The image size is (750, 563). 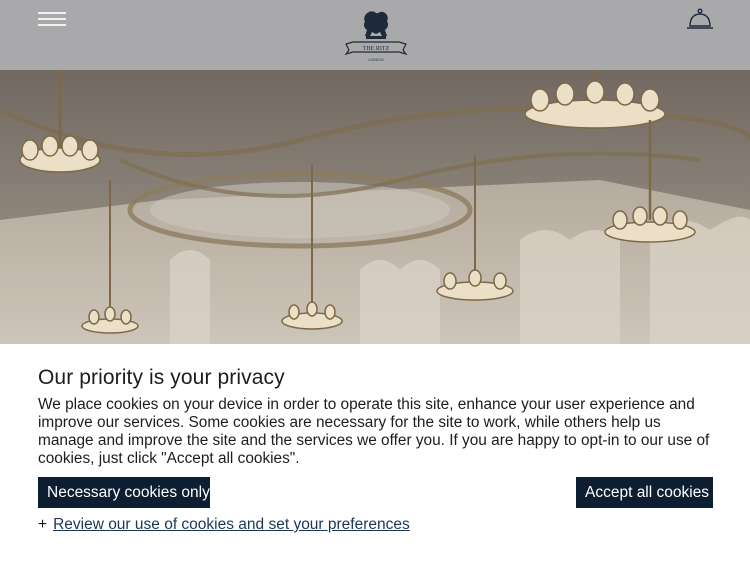 What do you see at coordinates (376, 60) in the screenshot?
I see `svg-text: LONDON` at bounding box center [376, 60].